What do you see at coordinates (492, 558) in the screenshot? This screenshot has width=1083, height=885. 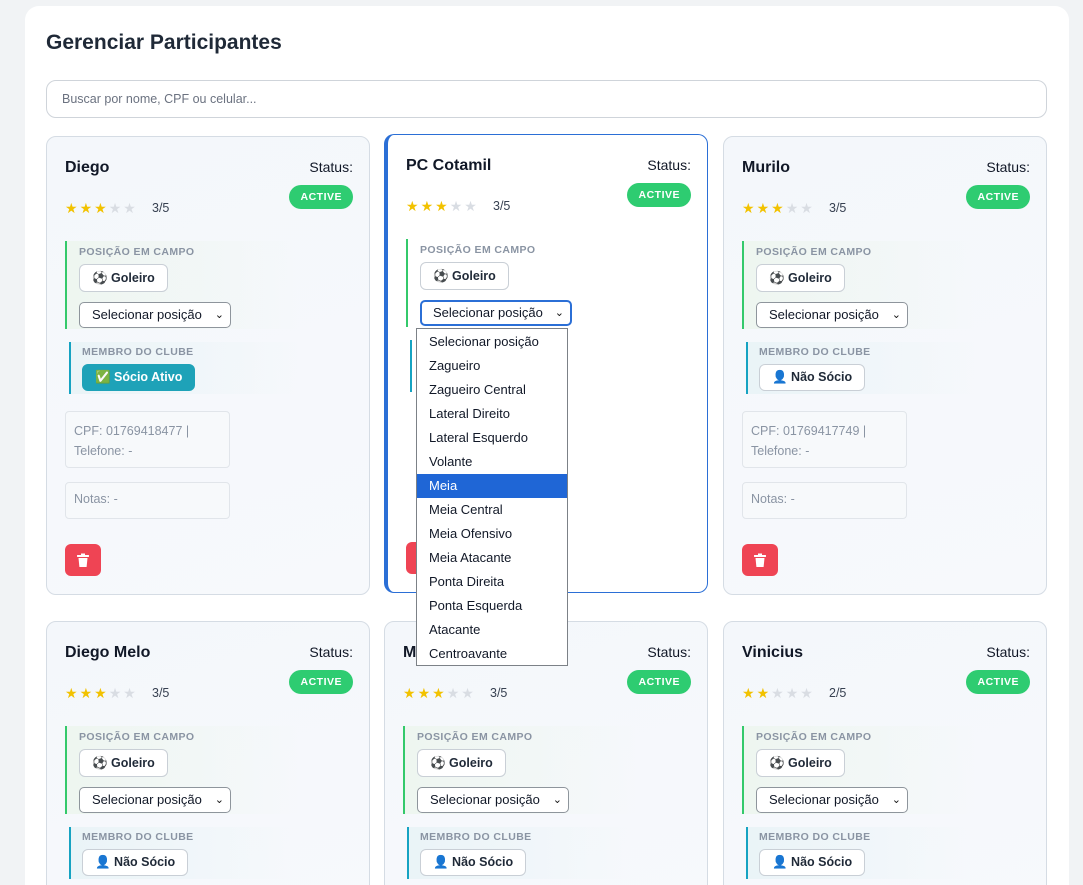 I see `dropdown-option: Meia Atacante` at bounding box center [492, 558].